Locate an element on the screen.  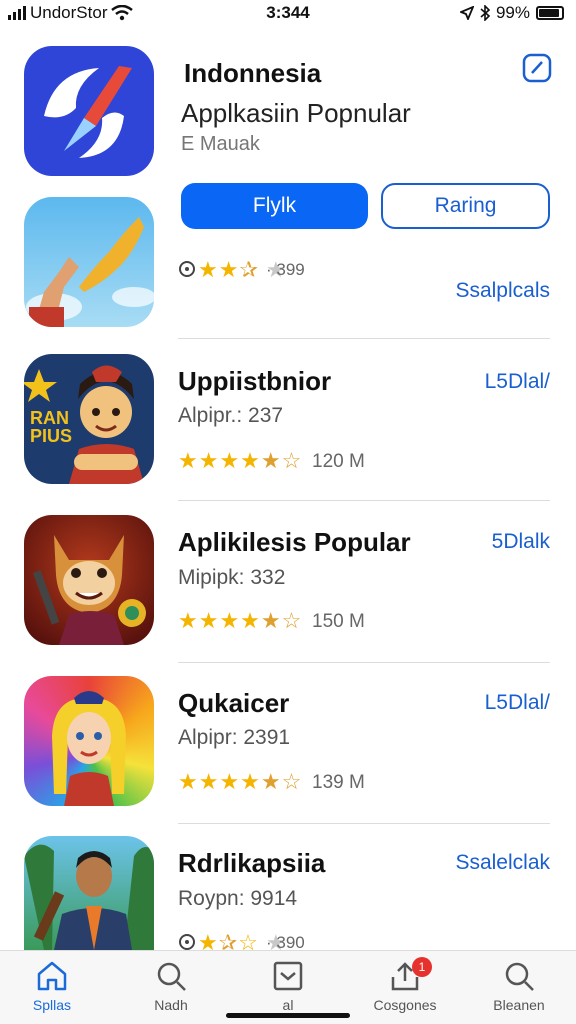
status-right-group: 99% is located at coordinates (511, 13).